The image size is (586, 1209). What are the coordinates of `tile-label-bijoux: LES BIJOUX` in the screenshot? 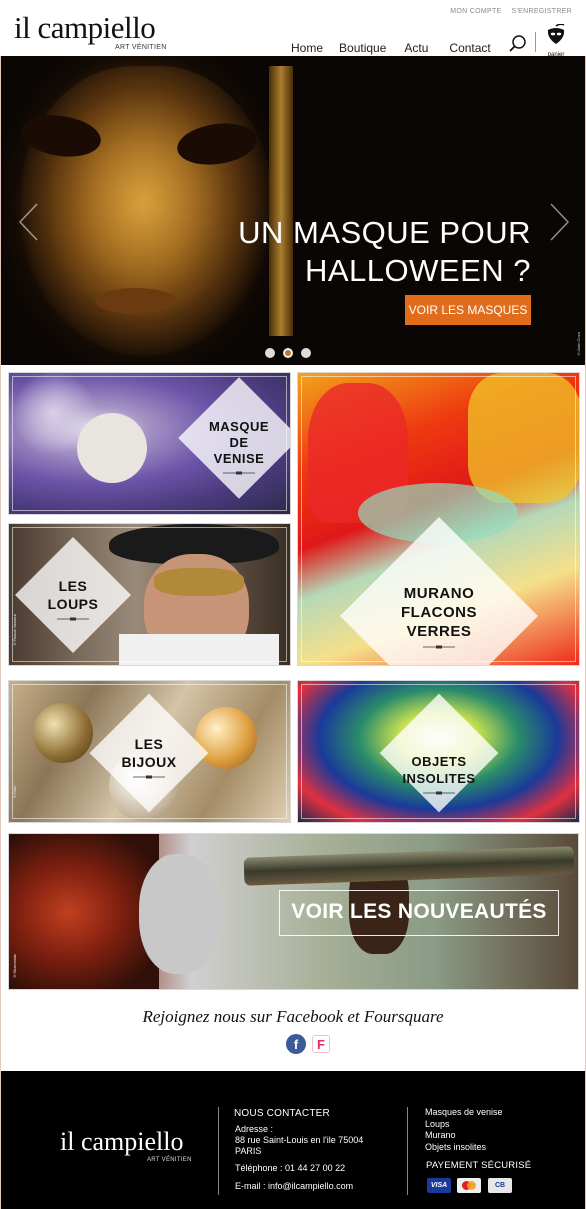 It's located at (149, 757).